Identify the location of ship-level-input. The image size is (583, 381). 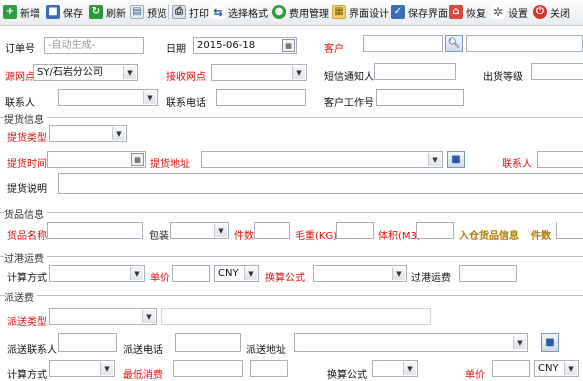
(557, 71).